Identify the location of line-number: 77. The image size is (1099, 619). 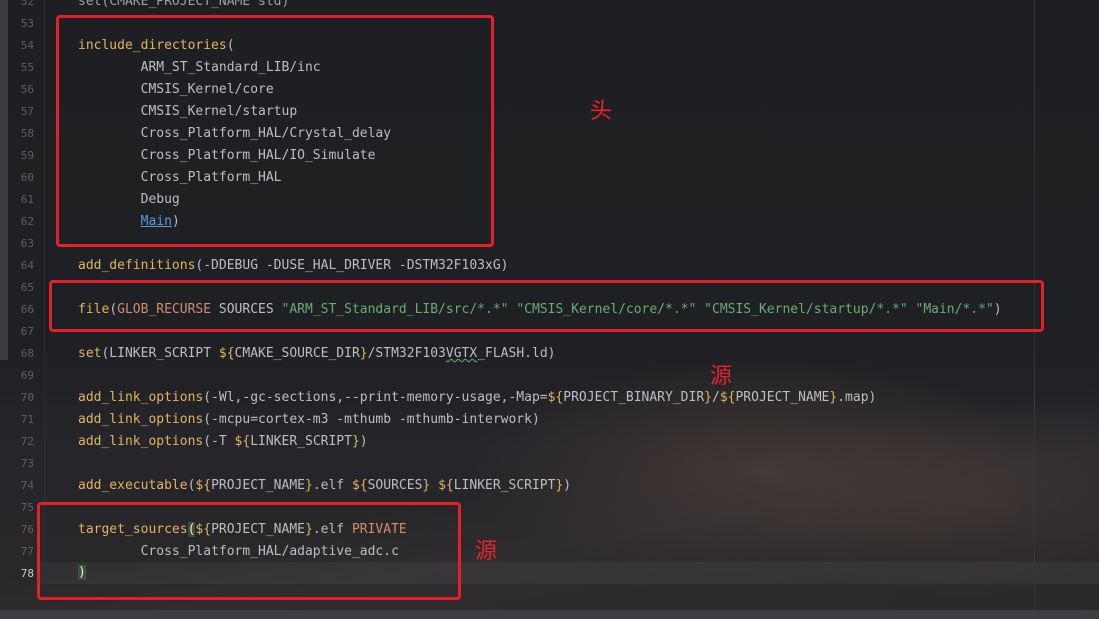
(17, 552).